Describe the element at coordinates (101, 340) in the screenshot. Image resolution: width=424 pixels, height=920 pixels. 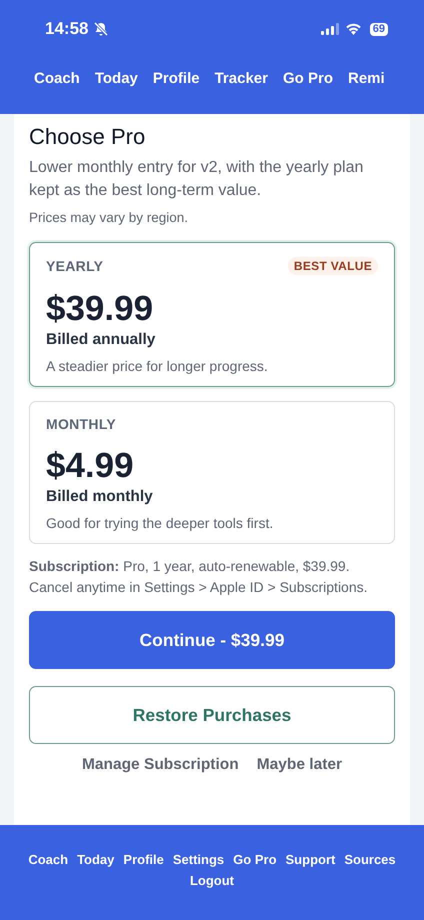
I see `billing-period: Billed annually` at that location.